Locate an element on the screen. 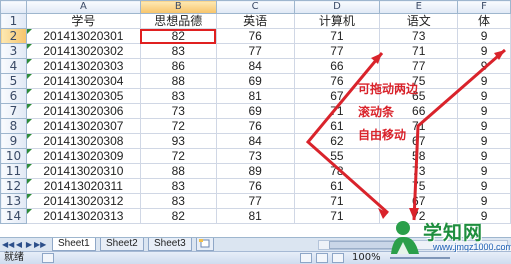 The image size is (511, 264). row-header: 8 is located at coordinates (13, 126).